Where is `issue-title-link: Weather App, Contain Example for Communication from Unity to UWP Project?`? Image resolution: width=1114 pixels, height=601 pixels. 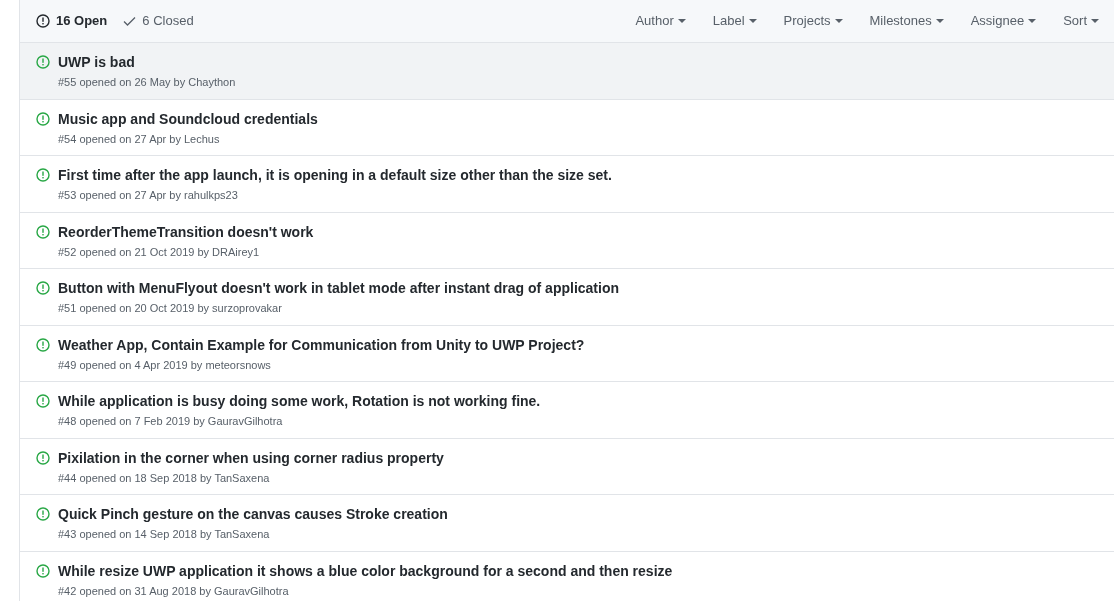
issue-title-link: Weather App, Contain Example for Communication from Unity to UWP Project? is located at coordinates (321, 344).